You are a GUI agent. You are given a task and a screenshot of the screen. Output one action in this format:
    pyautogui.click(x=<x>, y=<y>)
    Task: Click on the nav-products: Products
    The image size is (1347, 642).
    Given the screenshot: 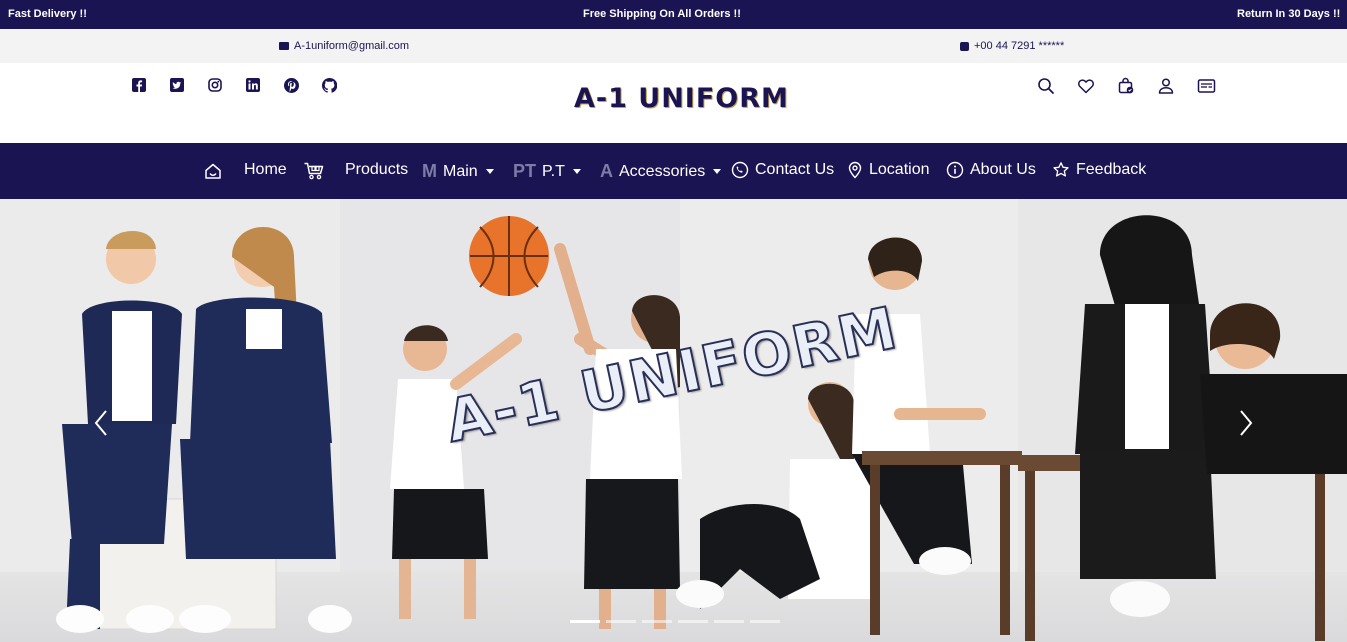 What is the action you would take?
    pyautogui.click(x=376, y=170)
    